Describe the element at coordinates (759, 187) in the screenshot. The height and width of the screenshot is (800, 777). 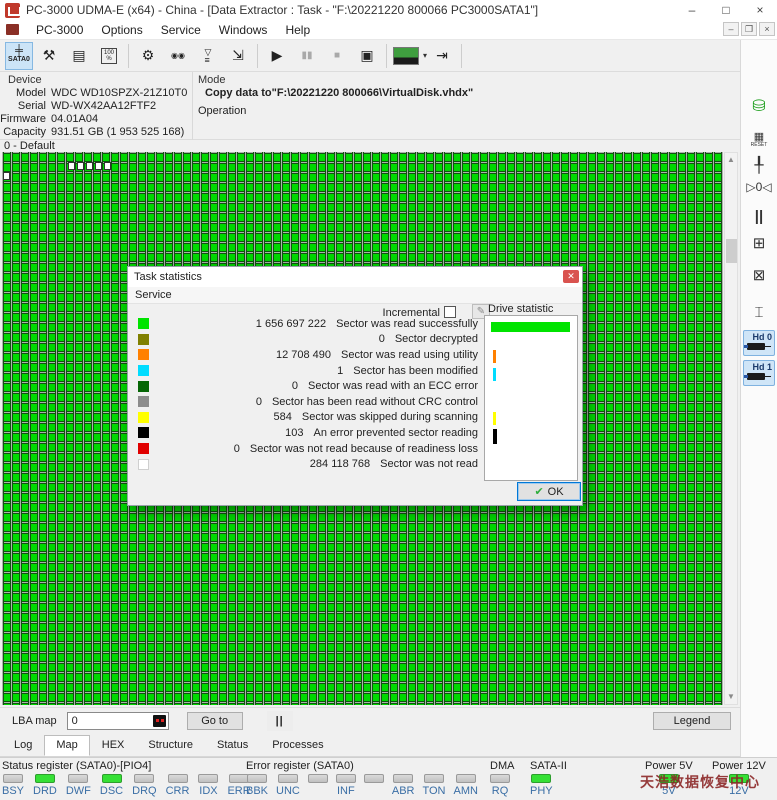
I see `sound-control-button: ▷0◁` at that location.